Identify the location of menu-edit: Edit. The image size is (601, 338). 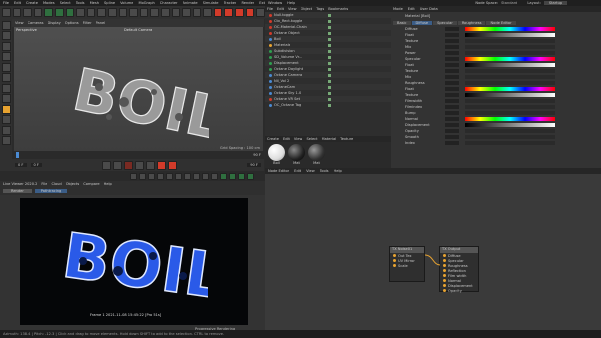
(17, 3).